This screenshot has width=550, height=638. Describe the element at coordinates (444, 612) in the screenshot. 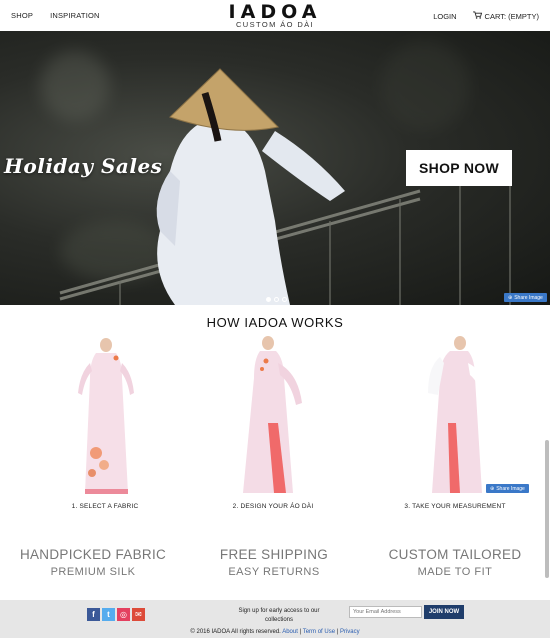

I see `join-now-button: JOIN NOW` at that location.